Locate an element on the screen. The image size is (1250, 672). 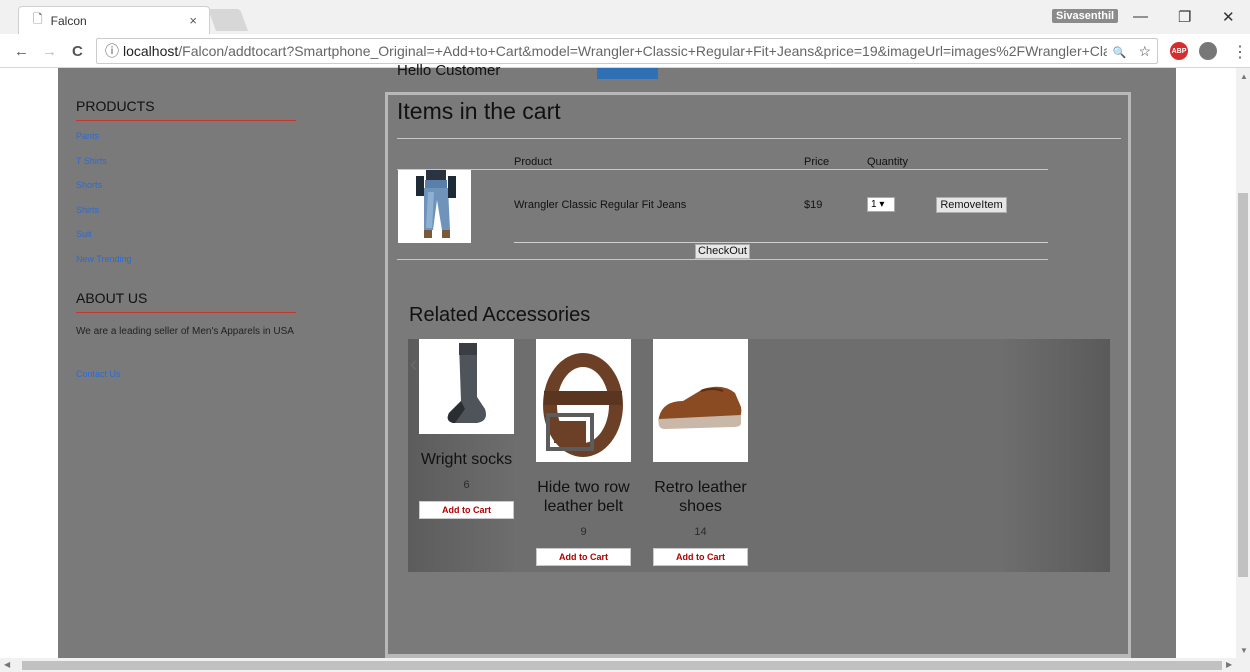
scroll-down-icon: ▼ is located at coordinates (1244, 650).